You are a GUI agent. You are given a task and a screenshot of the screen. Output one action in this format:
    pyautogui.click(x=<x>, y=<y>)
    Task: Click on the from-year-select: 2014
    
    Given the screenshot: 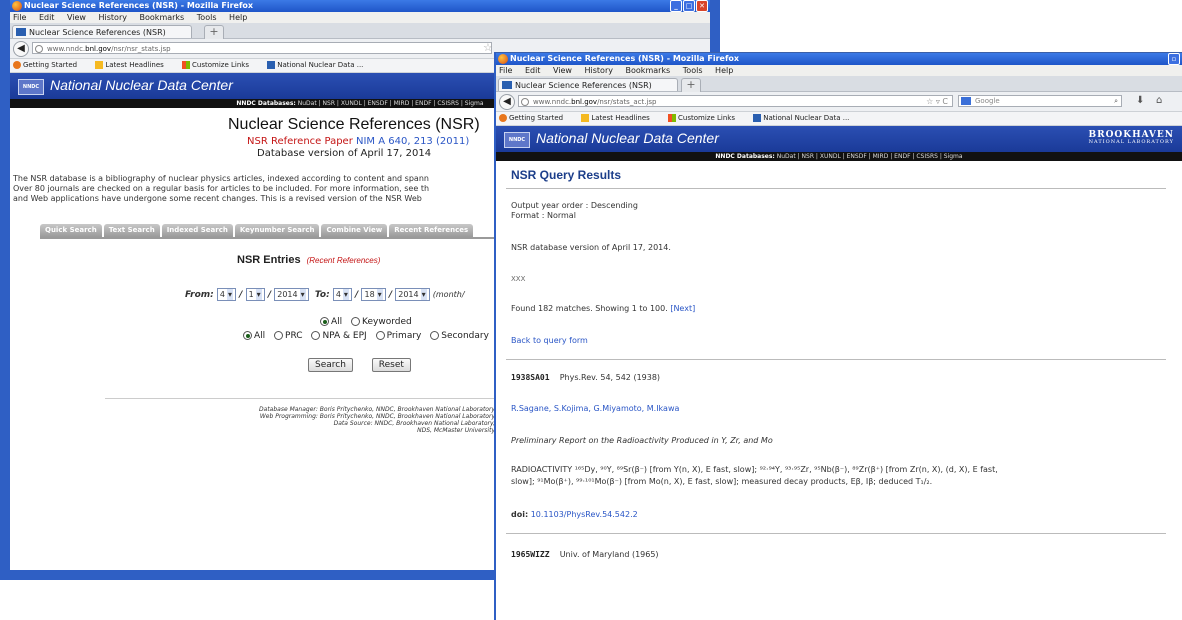 What is the action you would take?
    pyautogui.click(x=291, y=294)
    